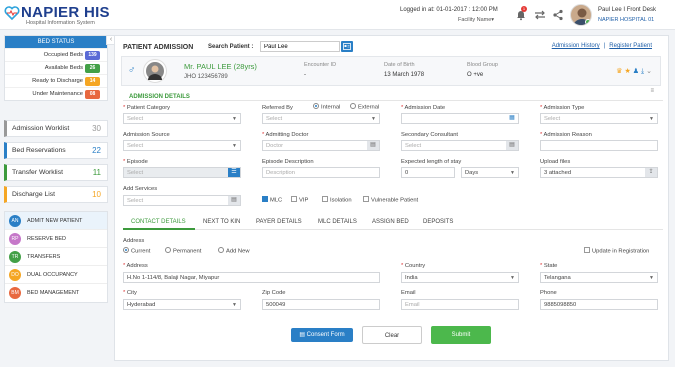  I want to click on clear-button: Clear, so click(392, 335).